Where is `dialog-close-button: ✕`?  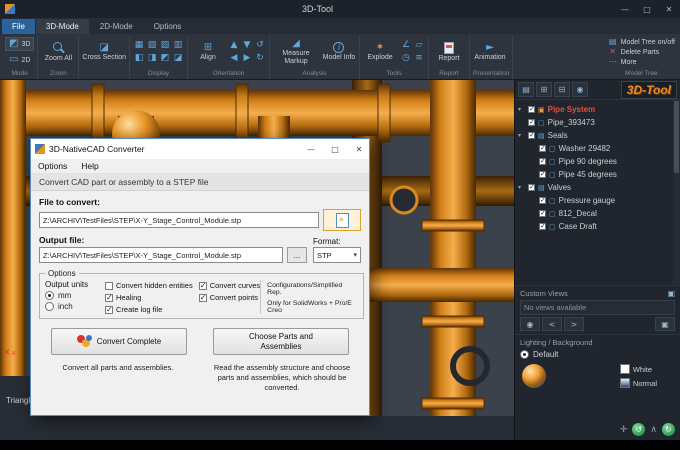
dialog-close-button: ✕ is located at coordinates (359, 149).